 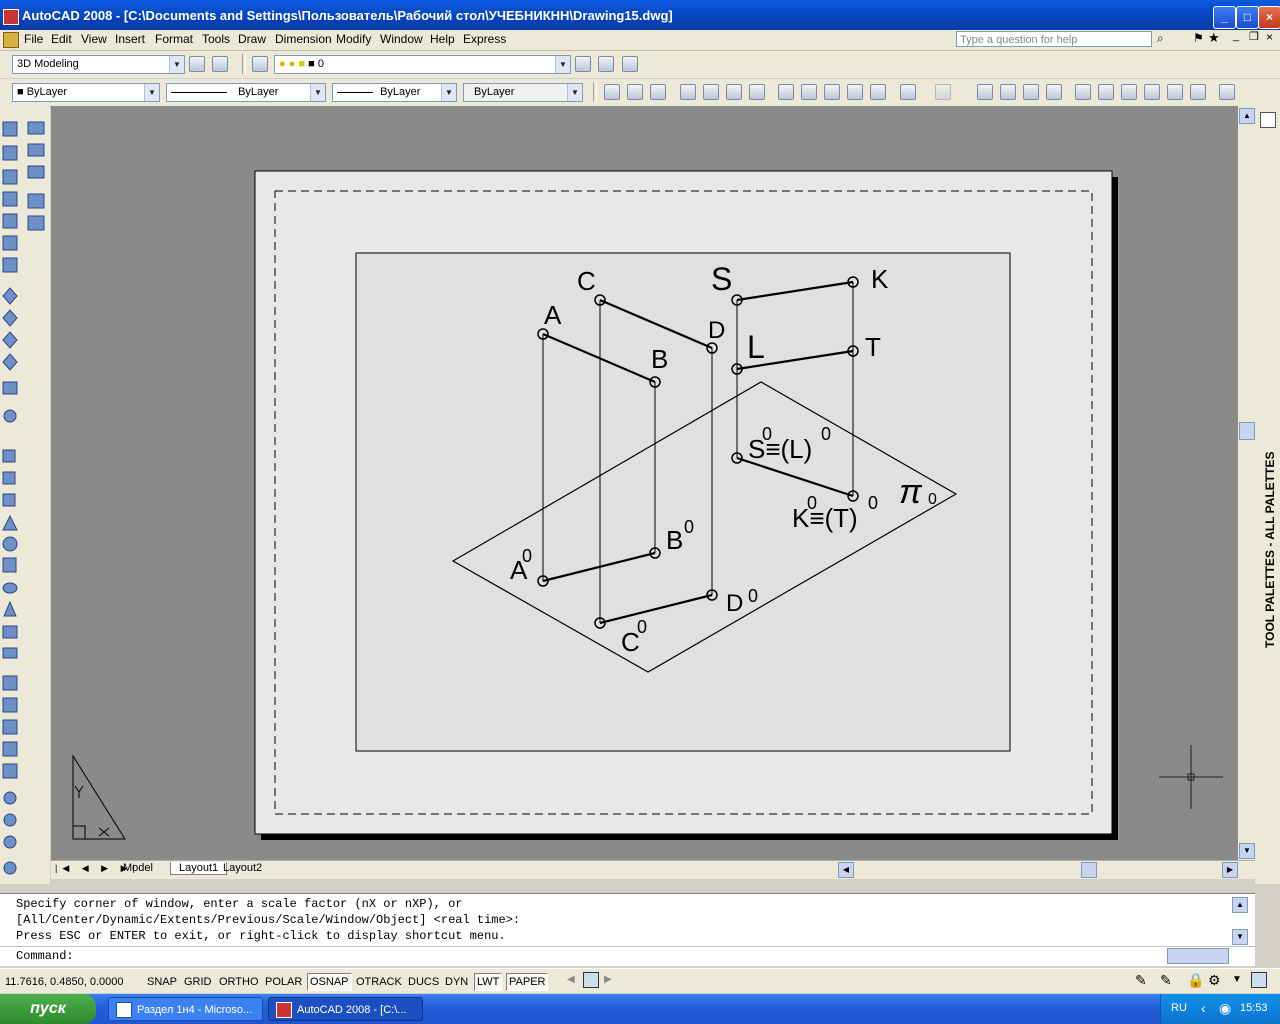 I want to click on save-icon, so click(x=658, y=92).